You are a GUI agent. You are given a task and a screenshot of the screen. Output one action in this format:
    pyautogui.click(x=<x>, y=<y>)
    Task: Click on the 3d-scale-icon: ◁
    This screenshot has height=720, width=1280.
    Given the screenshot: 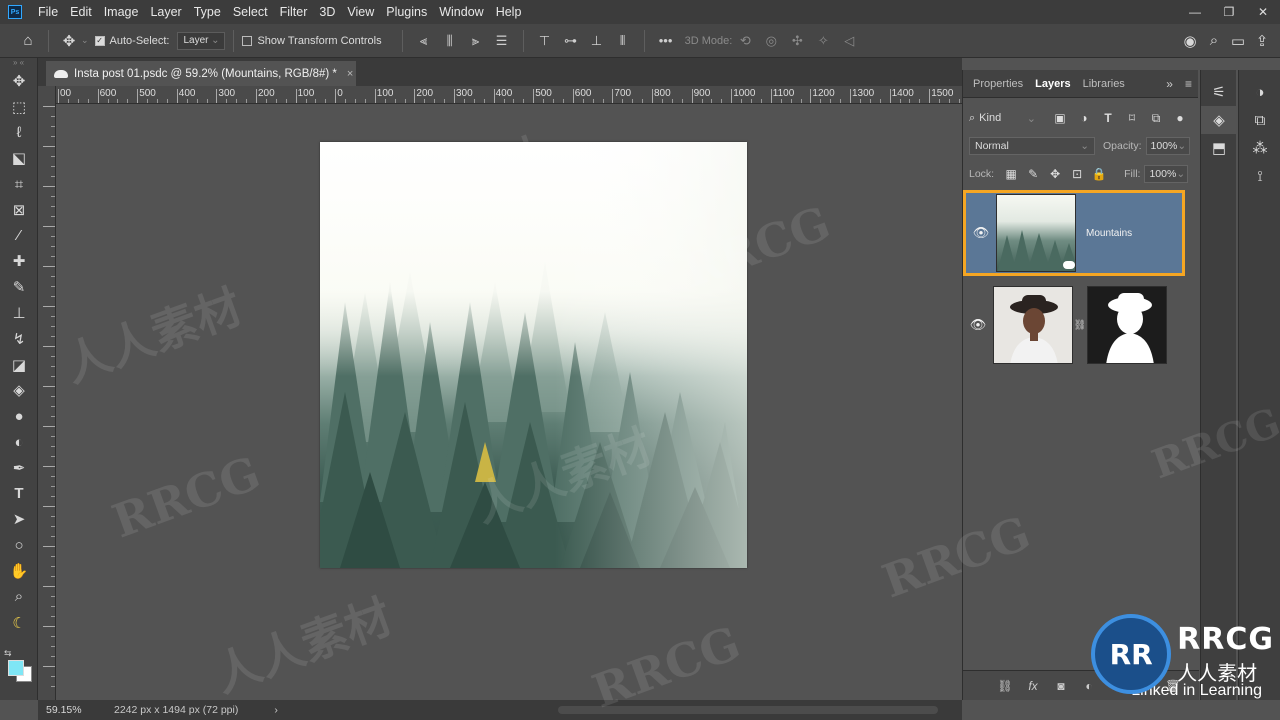 What is the action you would take?
    pyautogui.click(x=849, y=41)
    